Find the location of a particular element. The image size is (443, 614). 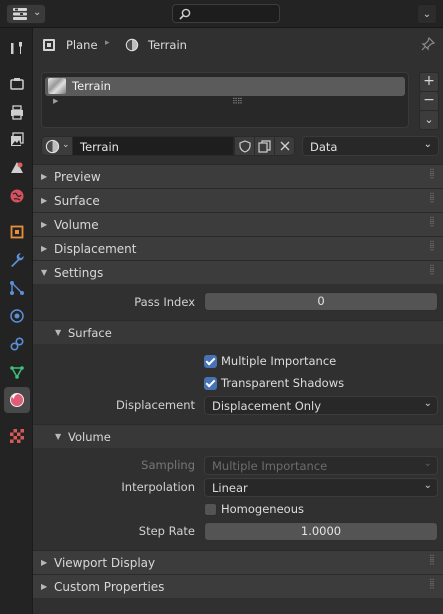

browse-material-button: ⌄ is located at coordinates (57, 146).